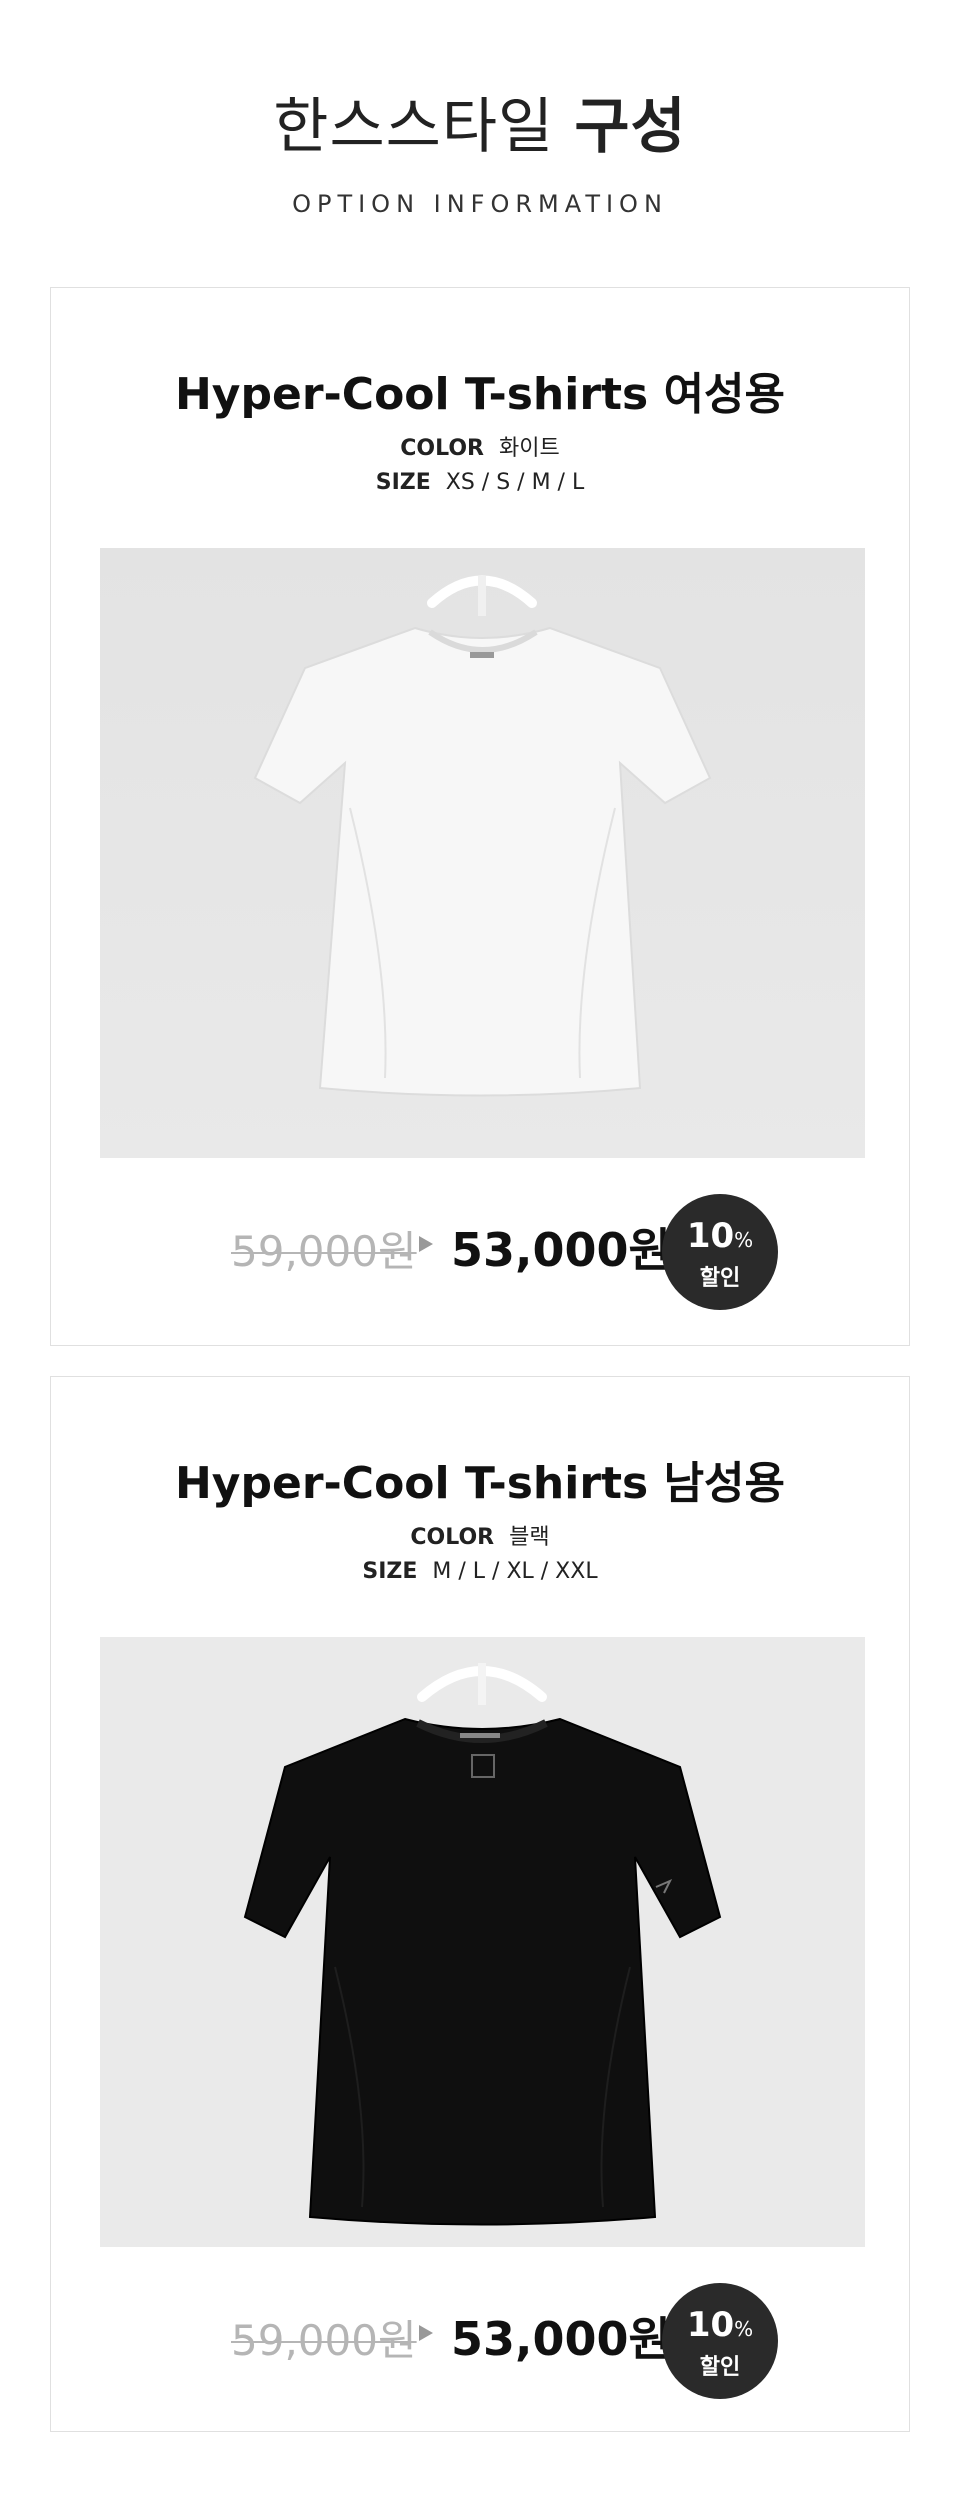 Image resolution: width=960 pixels, height=2500 pixels. Describe the element at coordinates (630, 127) in the screenshot. I see `page-title-bold: 구성` at that location.